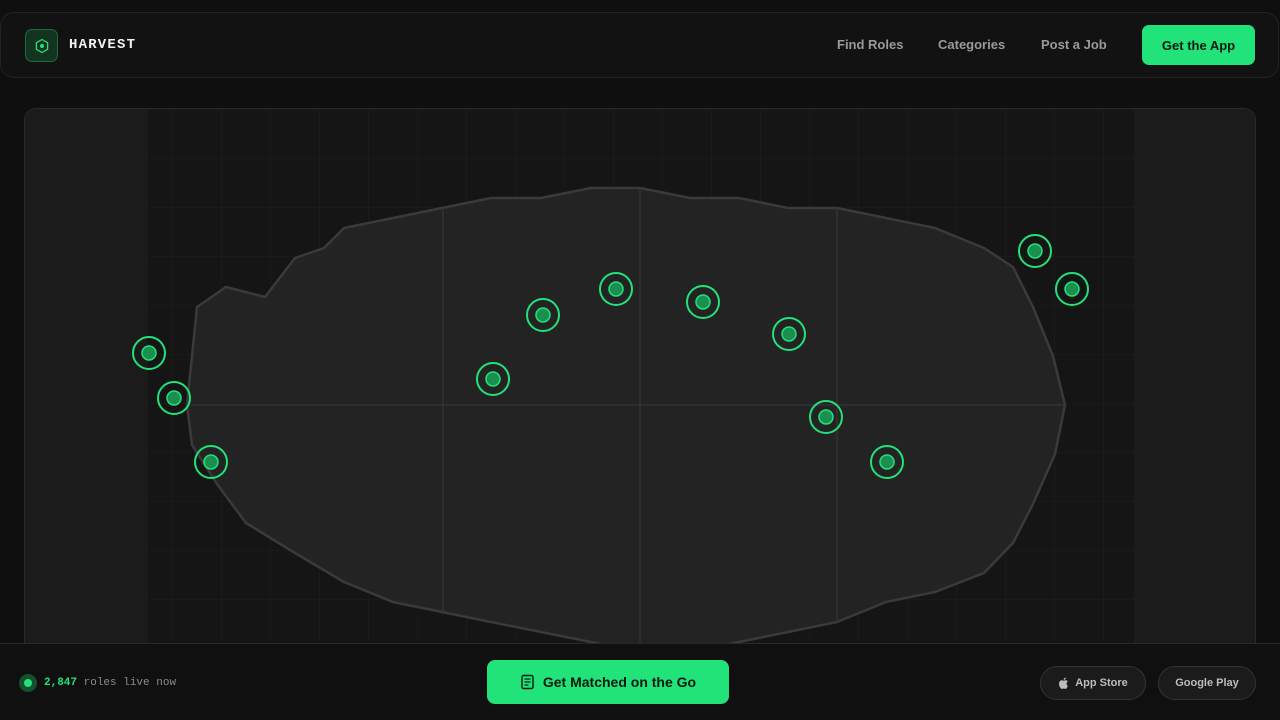 The image size is (1280, 720). What do you see at coordinates (1074, 44) in the screenshot?
I see `nav-post-a-job-link: Post a Job` at bounding box center [1074, 44].